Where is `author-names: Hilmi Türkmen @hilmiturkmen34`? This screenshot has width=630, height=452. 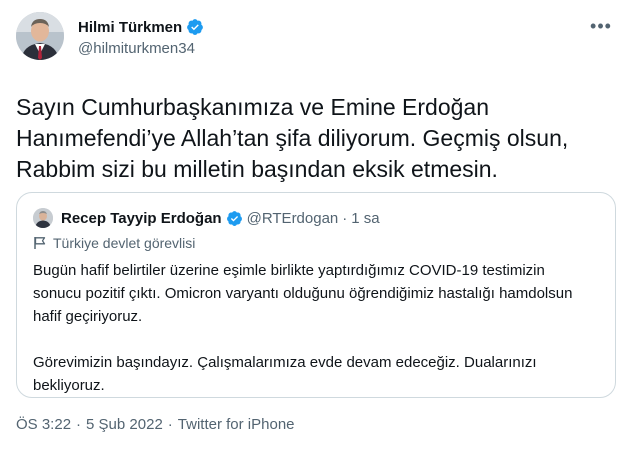 author-names: Hilmi Türkmen @hilmiturkmen34 is located at coordinates (141, 36).